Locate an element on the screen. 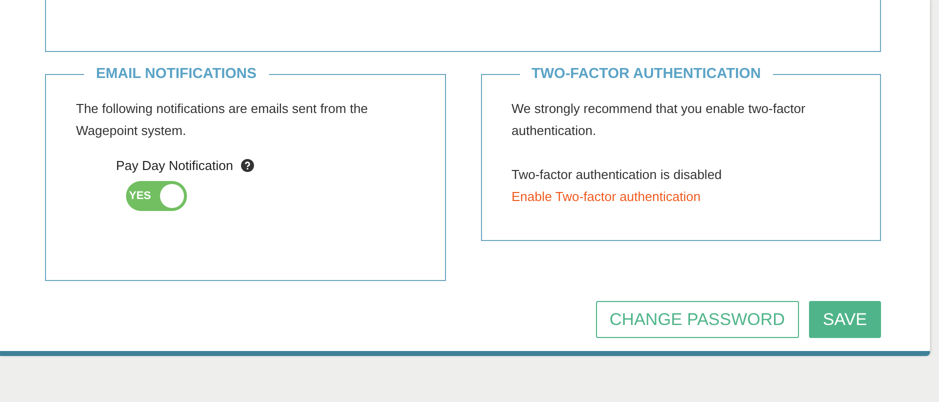 The width and height of the screenshot is (939, 402). change-password-button: CHANGE PASSWORD is located at coordinates (697, 319).